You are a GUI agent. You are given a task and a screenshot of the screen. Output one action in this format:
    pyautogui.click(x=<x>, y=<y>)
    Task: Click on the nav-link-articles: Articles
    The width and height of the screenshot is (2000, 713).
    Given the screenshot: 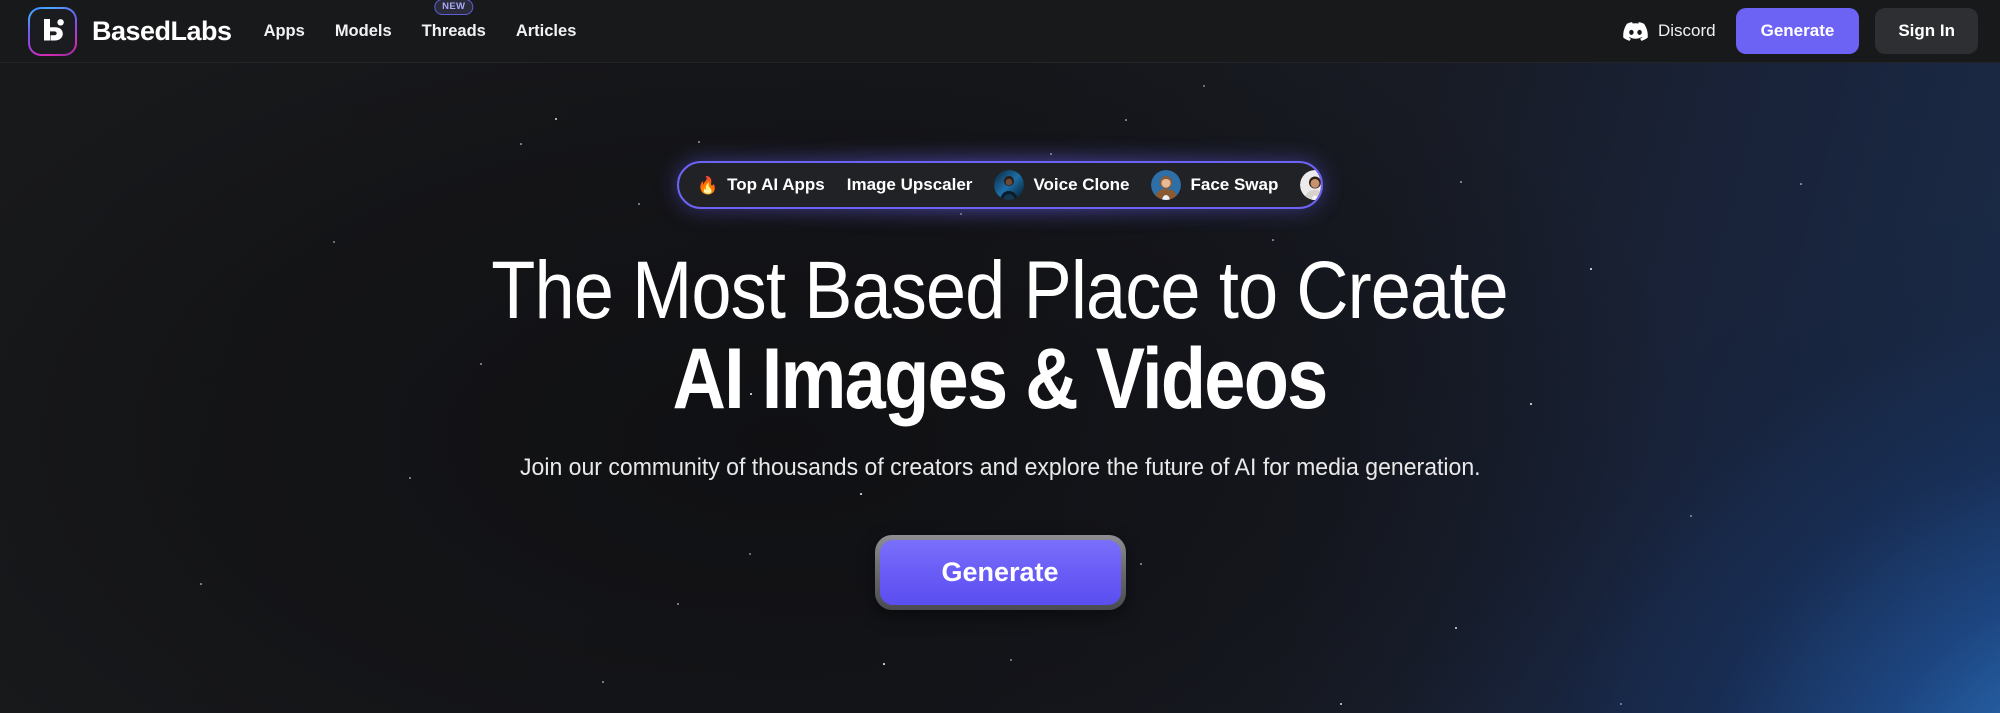 What is the action you would take?
    pyautogui.click(x=546, y=31)
    